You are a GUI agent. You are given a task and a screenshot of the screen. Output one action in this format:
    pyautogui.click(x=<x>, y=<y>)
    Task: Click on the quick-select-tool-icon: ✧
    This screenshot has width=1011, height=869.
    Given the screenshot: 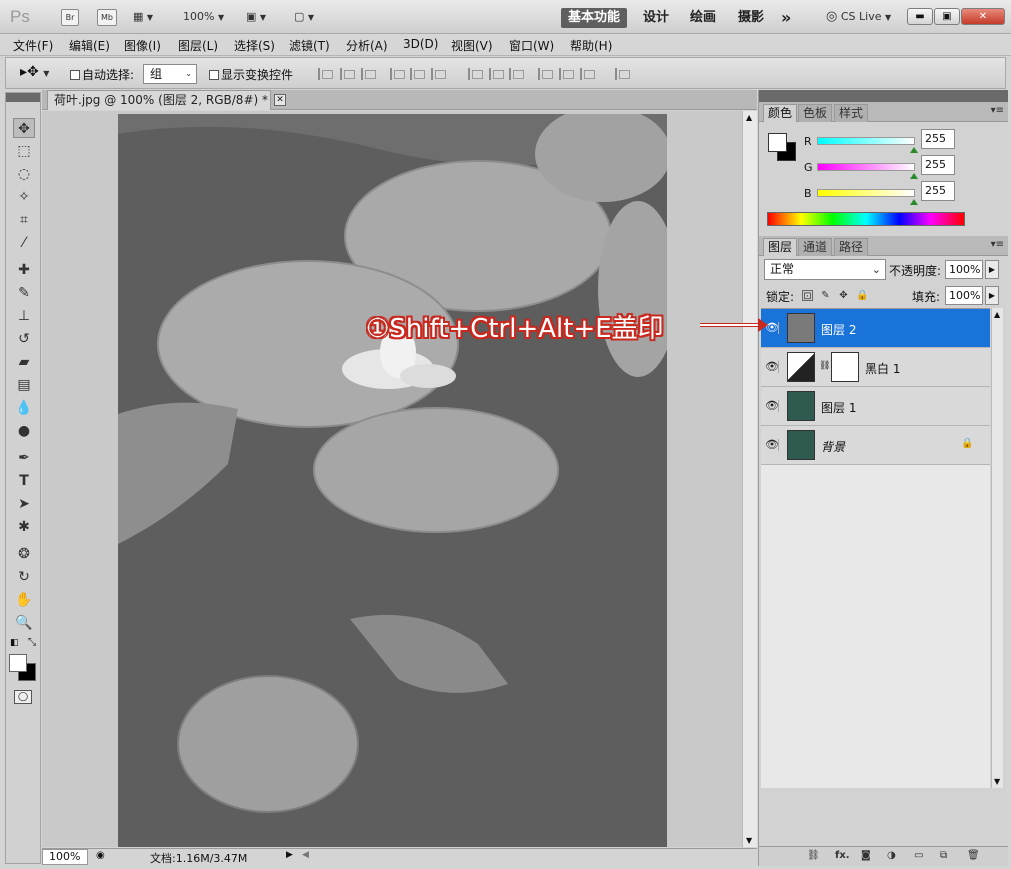 What is the action you would take?
    pyautogui.click(x=24, y=197)
    